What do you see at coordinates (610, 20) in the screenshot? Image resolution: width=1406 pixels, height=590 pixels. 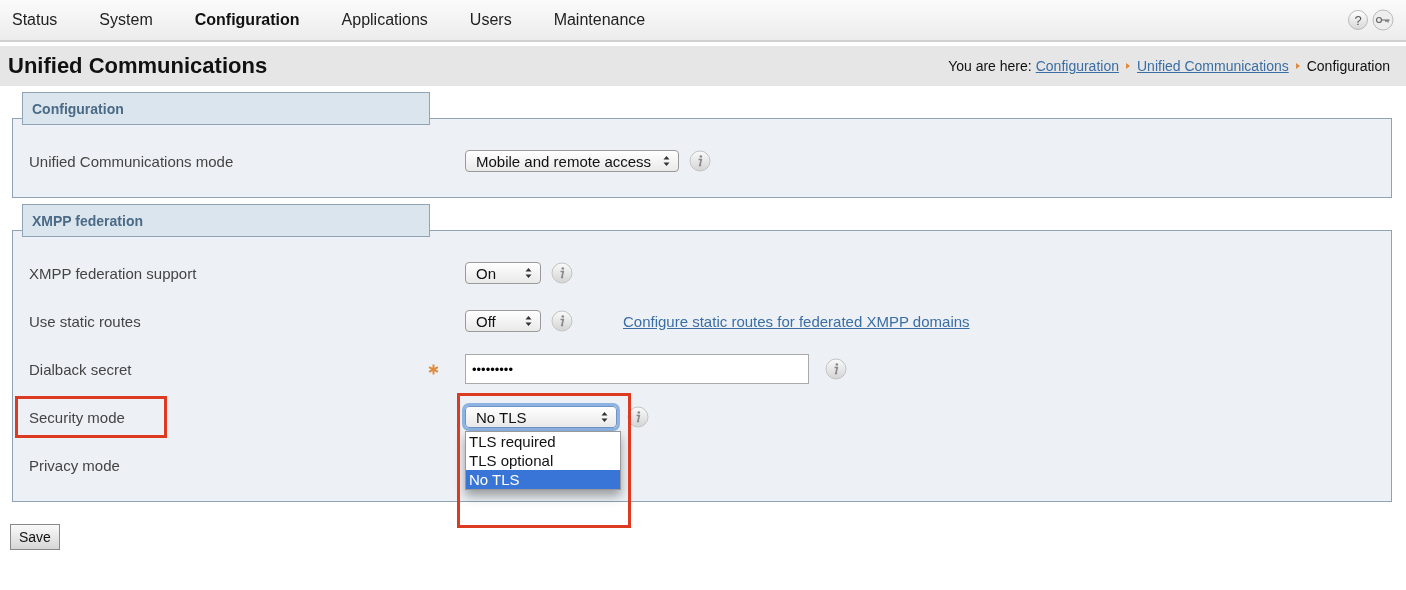 I see `nav-tab: Maintenance` at bounding box center [610, 20].